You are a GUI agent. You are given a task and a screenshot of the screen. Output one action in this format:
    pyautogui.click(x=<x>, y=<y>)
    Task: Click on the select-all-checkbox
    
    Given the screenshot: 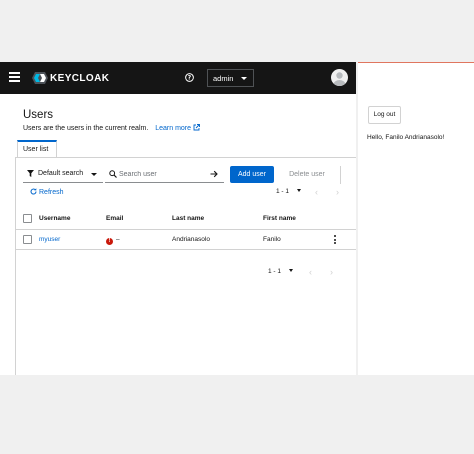 What is the action you would take?
    pyautogui.click(x=27, y=218)
    